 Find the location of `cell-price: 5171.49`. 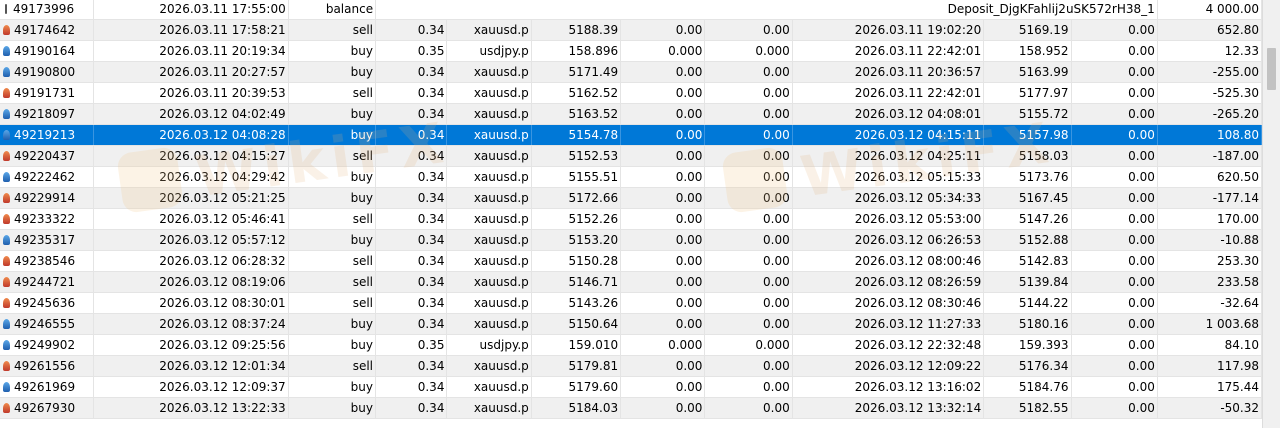

cell-price: 5171.49 is located at coordinates (577, 72).